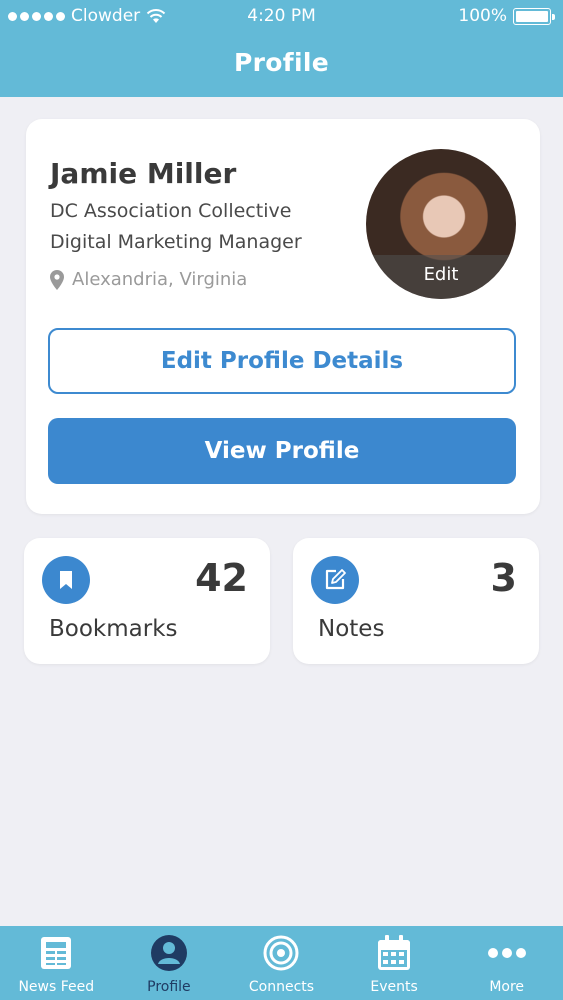  I want to click on tab-label: Connects, so click(281, 987).